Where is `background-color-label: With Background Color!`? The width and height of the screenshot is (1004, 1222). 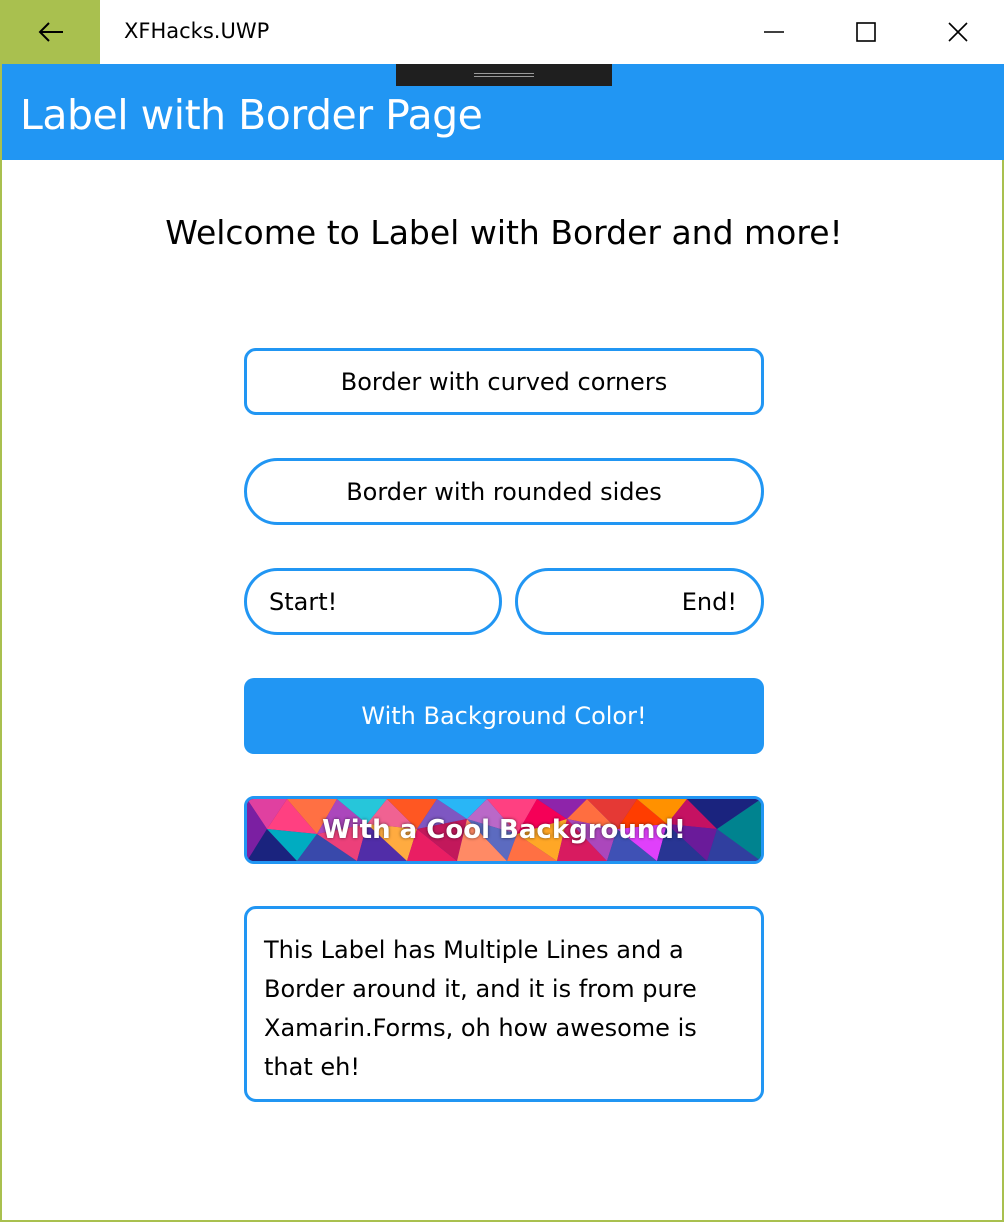
background-color-label: With Background Color! is located at coordinates (504, 716).